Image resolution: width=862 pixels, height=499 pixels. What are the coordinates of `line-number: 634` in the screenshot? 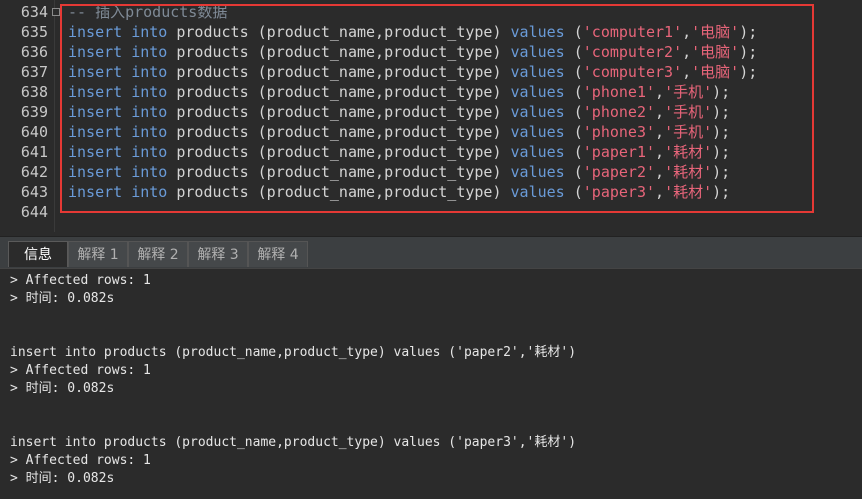 It's located at (34, 12).